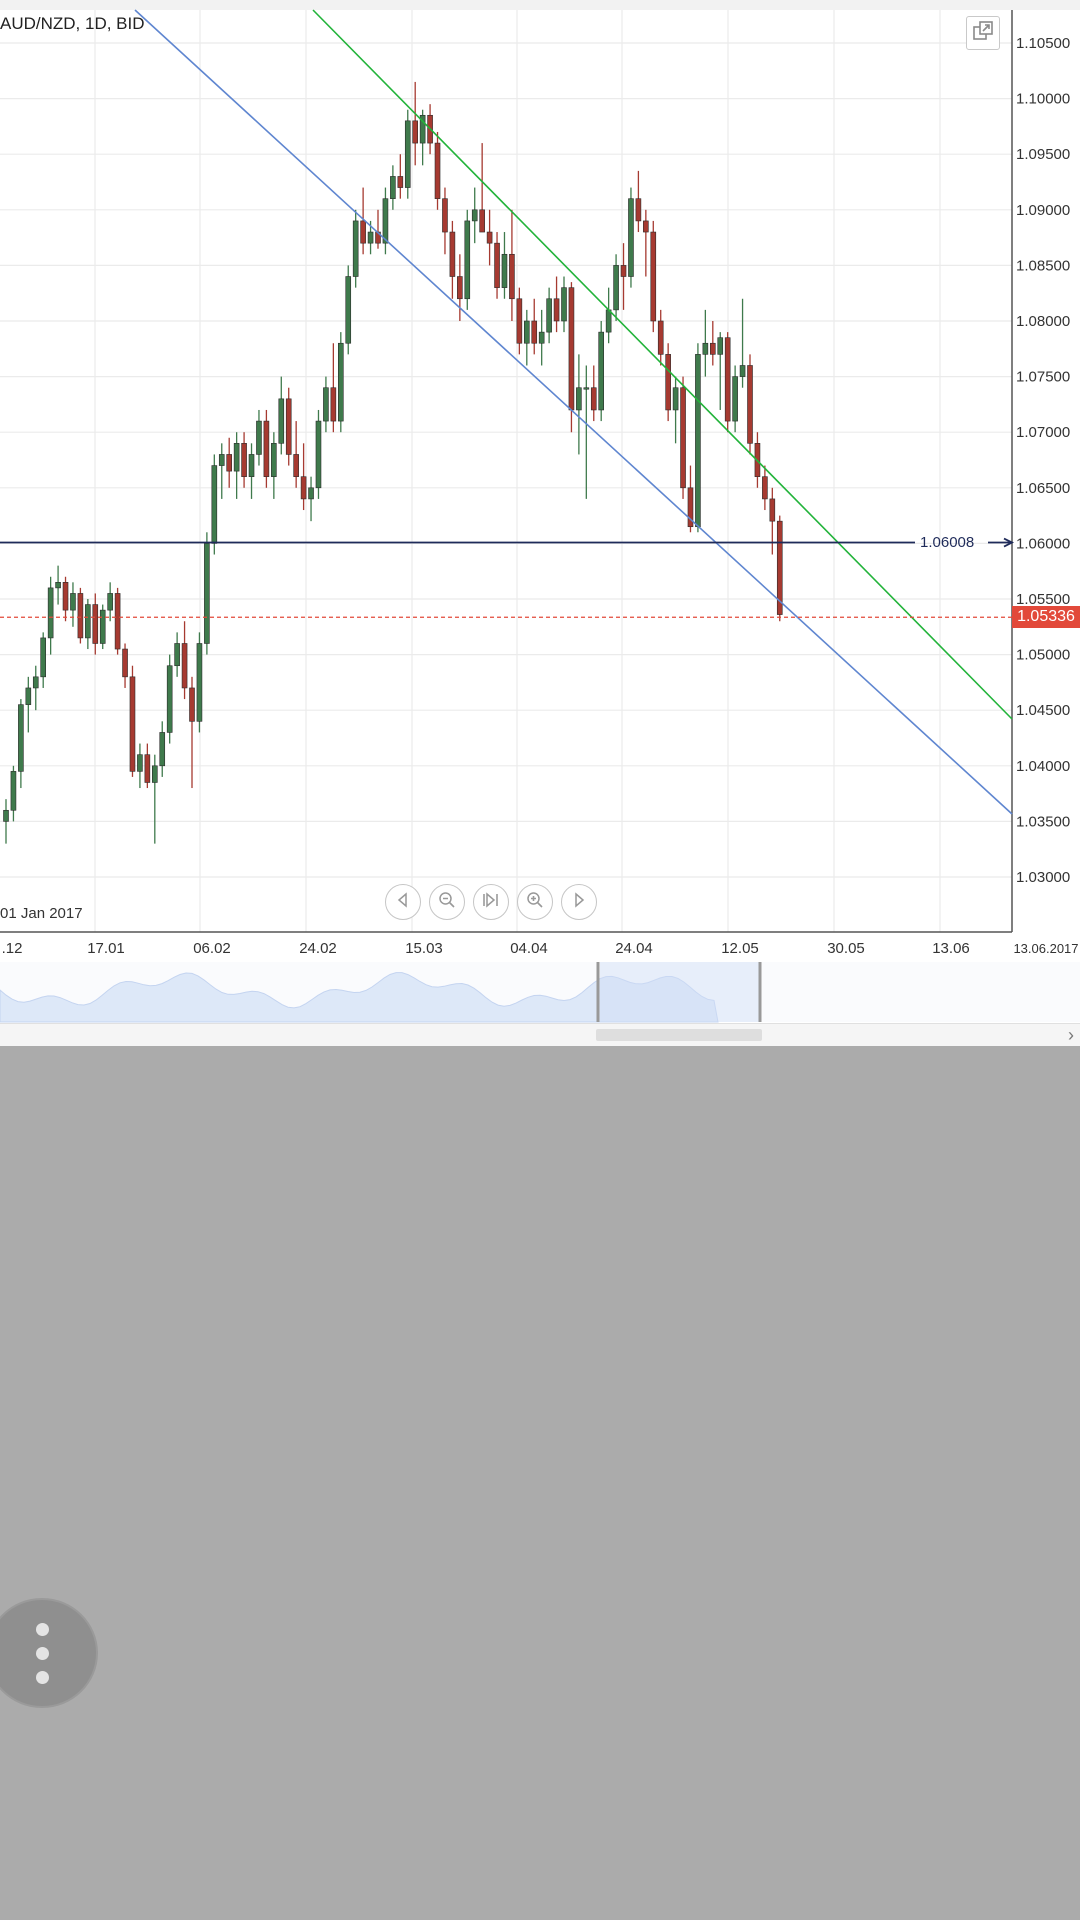 This screenshot has height=1920, width=1080. Describe the element at coordinates (1045, 948) in the screenshot. I see `x-tick-label: 13.06.2017` at that location.